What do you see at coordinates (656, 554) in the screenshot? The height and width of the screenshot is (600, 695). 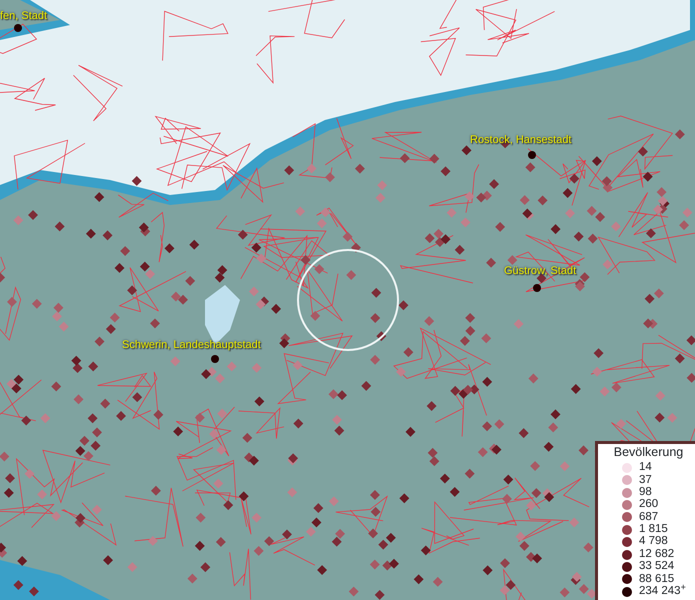 I see `legend-label: 12 682` at bounding box center [656, 554].